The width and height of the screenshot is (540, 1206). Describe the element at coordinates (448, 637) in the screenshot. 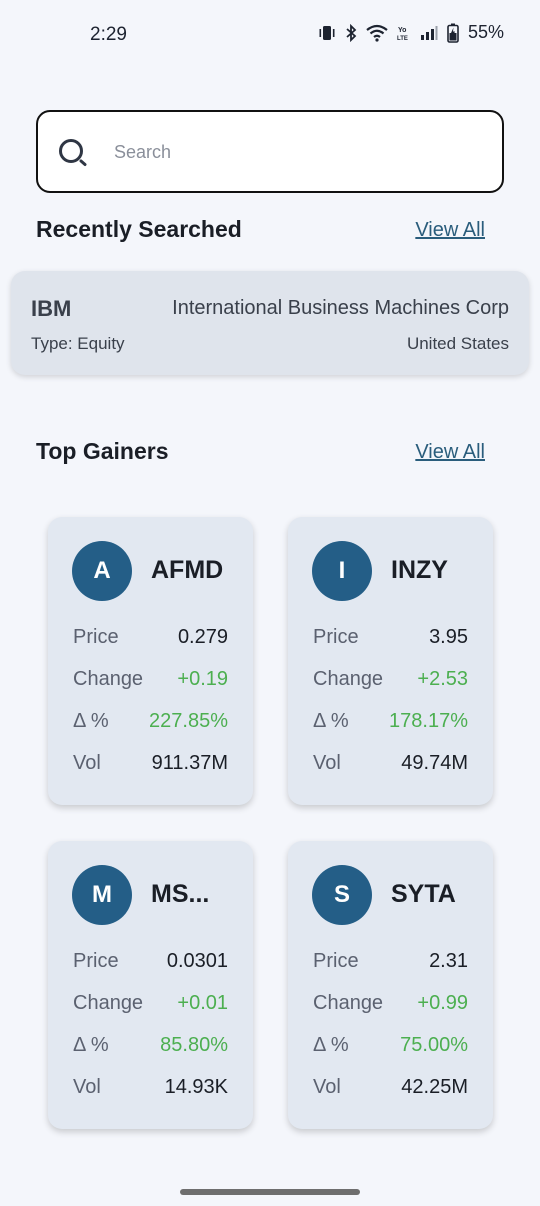

I see `price-value: 3.95` at that location.